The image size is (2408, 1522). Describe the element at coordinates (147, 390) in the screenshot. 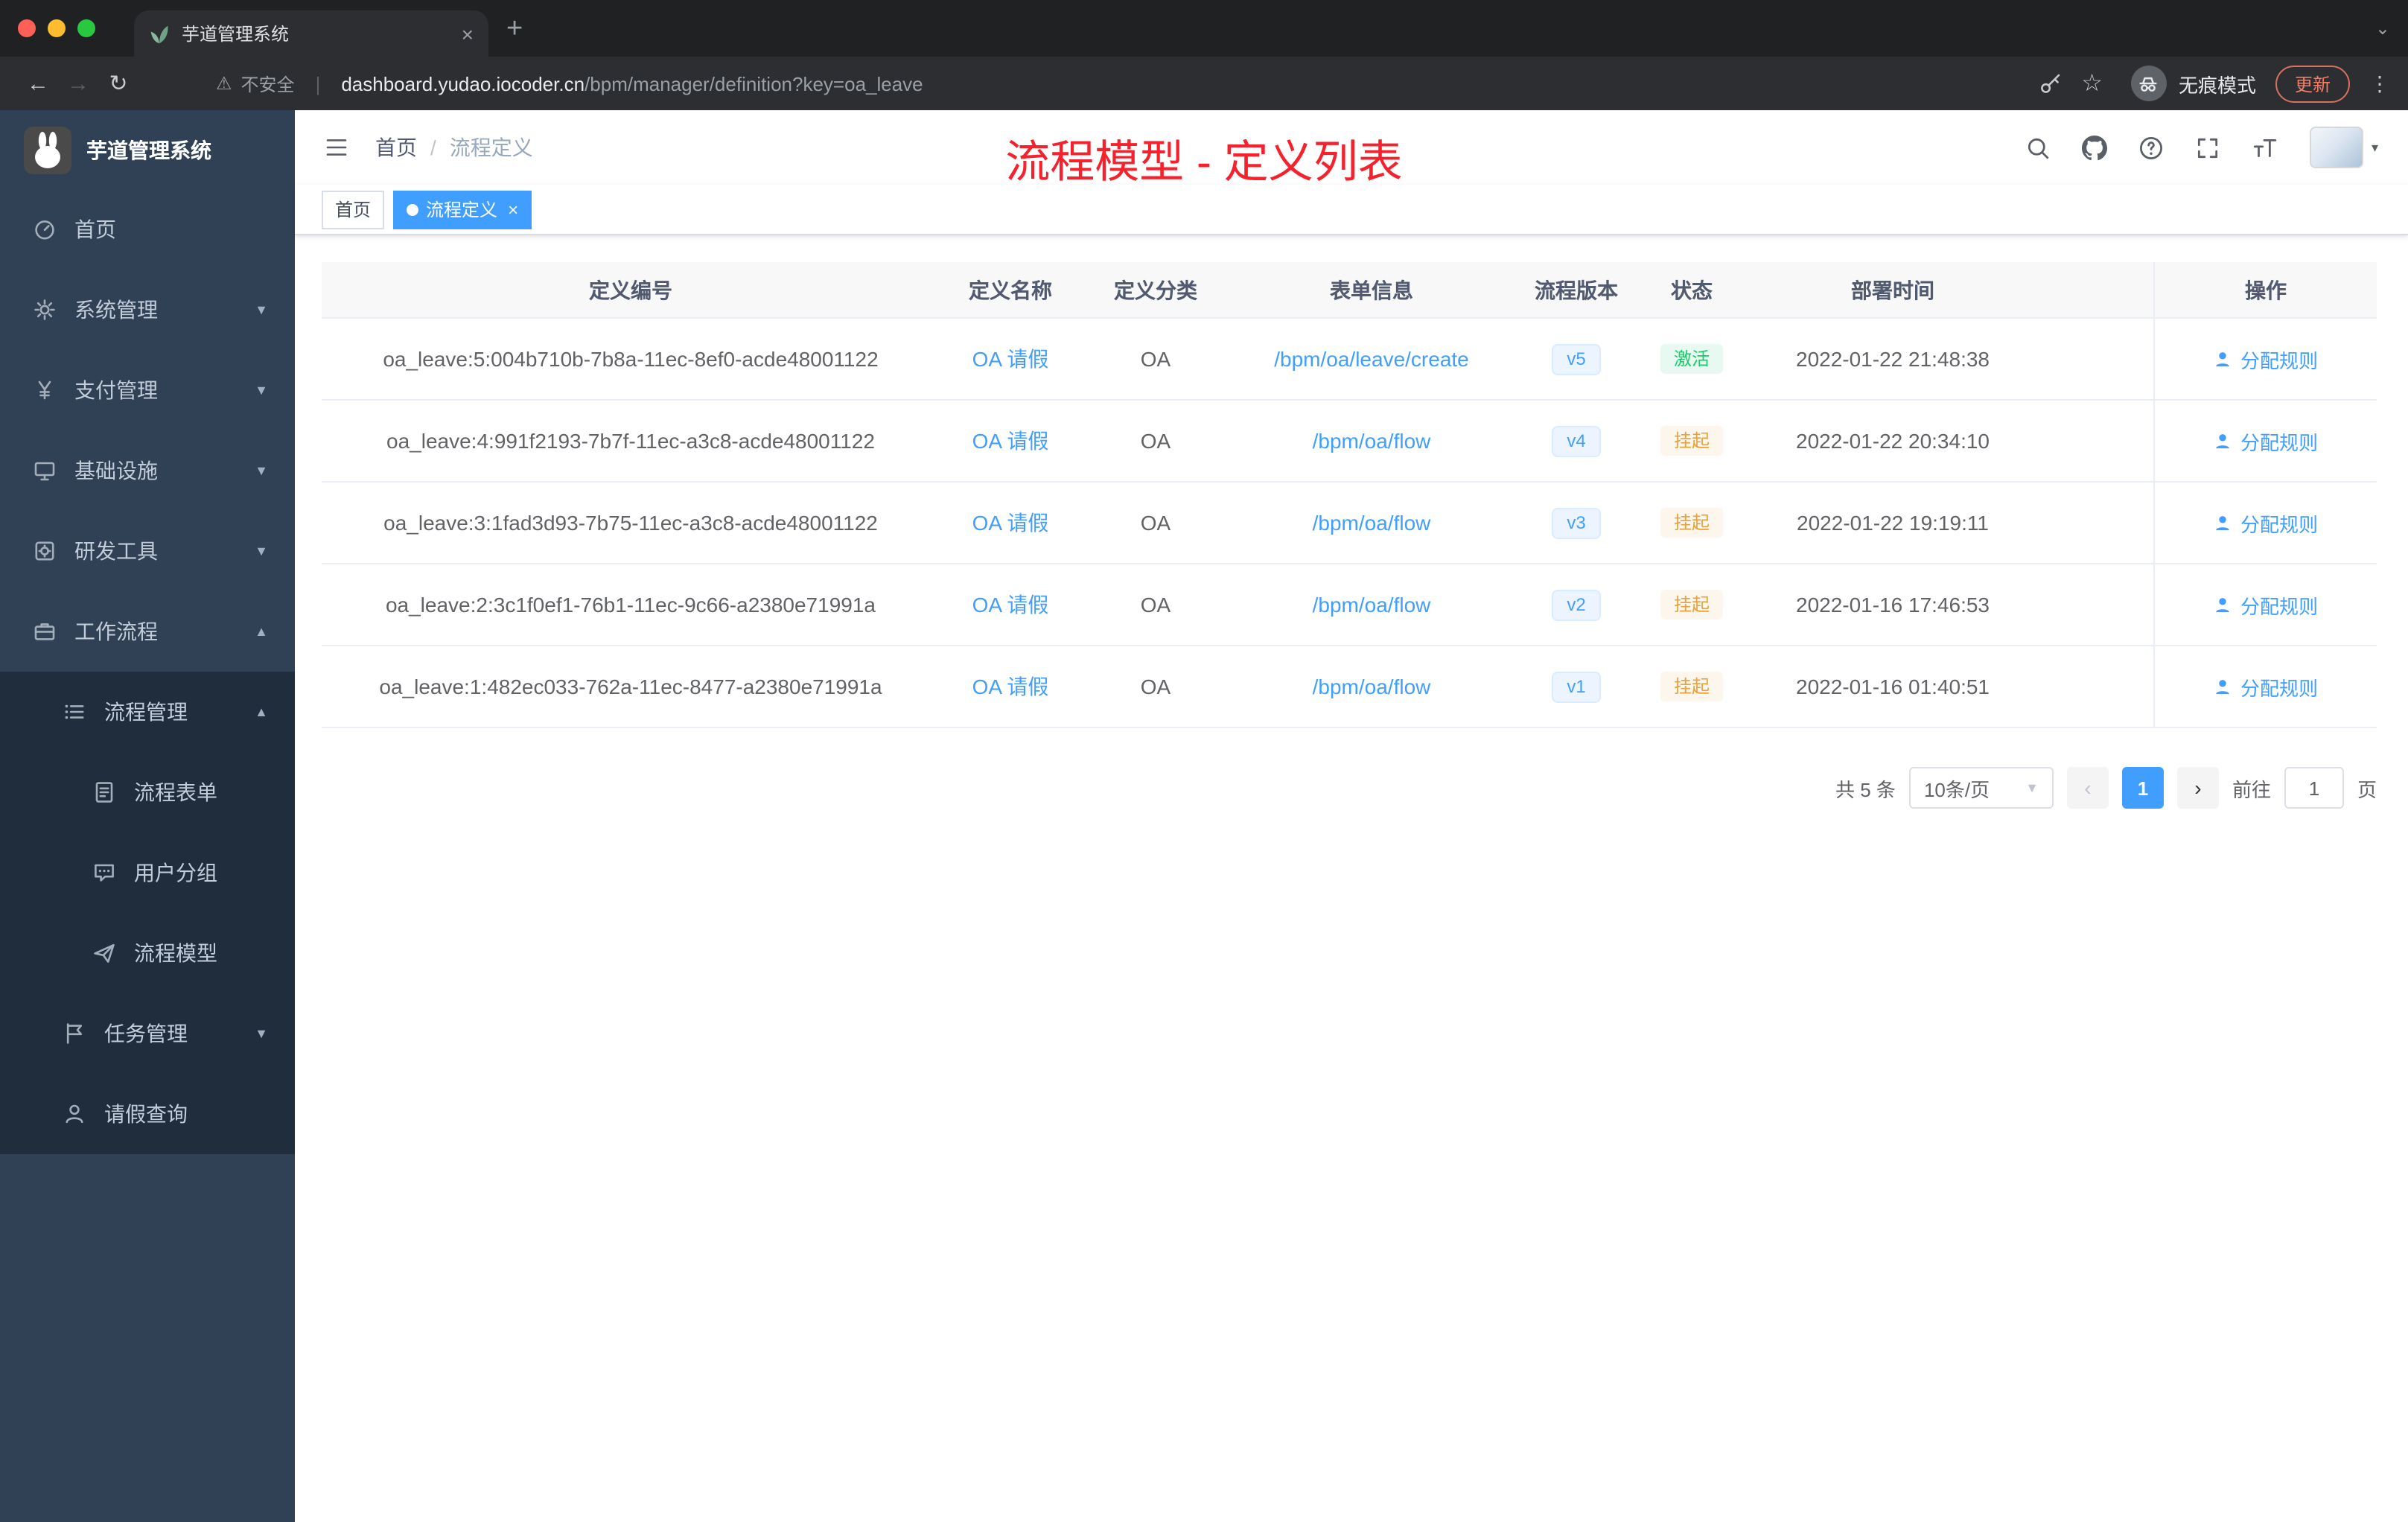

I see `sidebar-item-payment: 支付管理 ▼` at that location.